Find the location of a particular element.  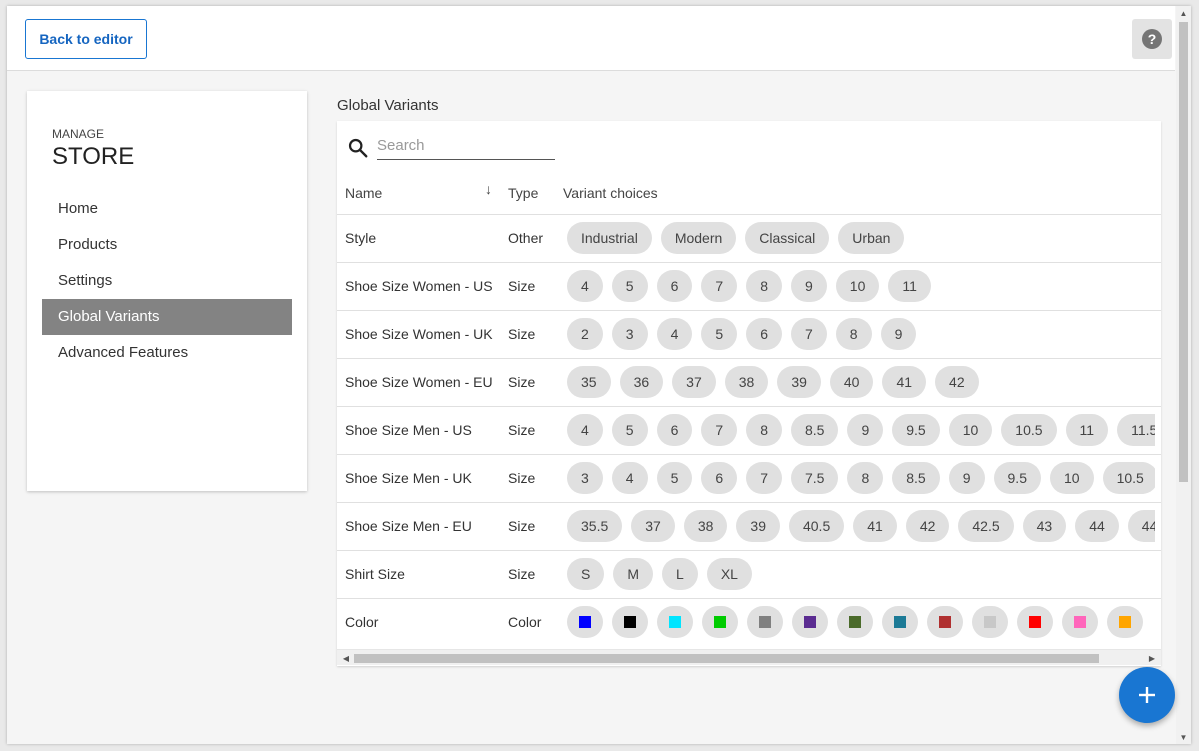

sidebar-item-settings: Settings is located at coordinates (167, 281).